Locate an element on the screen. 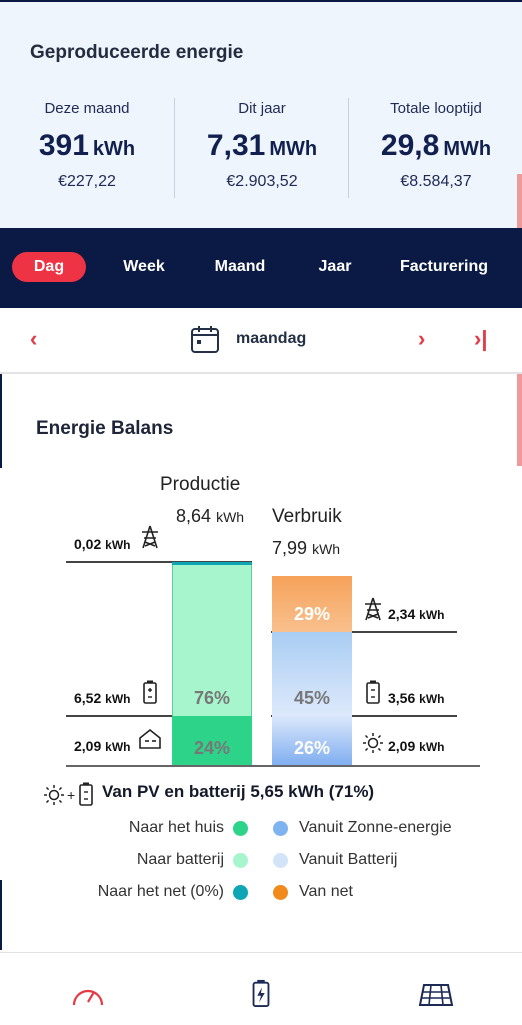 The image size is (522, 1025). consumption-battery-value: 3,56 kWh is located at coordinates (416, 698).